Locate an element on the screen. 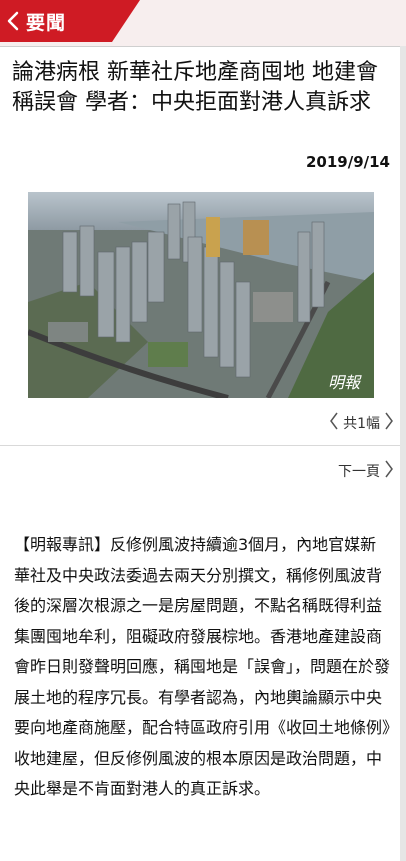  top-bar: 要聞 is located at coordinates (203, 23).